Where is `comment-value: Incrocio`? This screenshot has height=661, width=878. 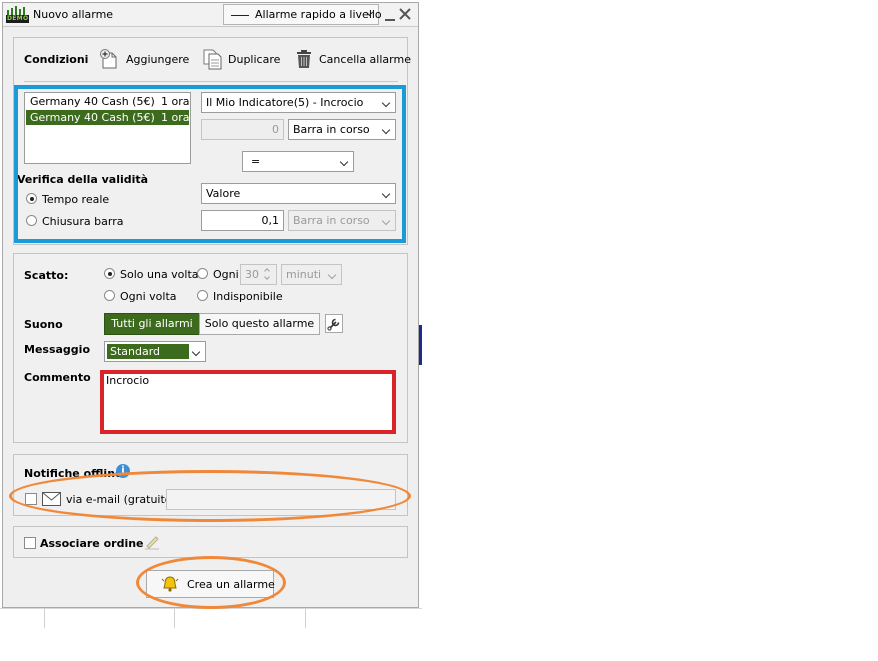
comment-value: Incrocio is located at coordinates (128, 380).